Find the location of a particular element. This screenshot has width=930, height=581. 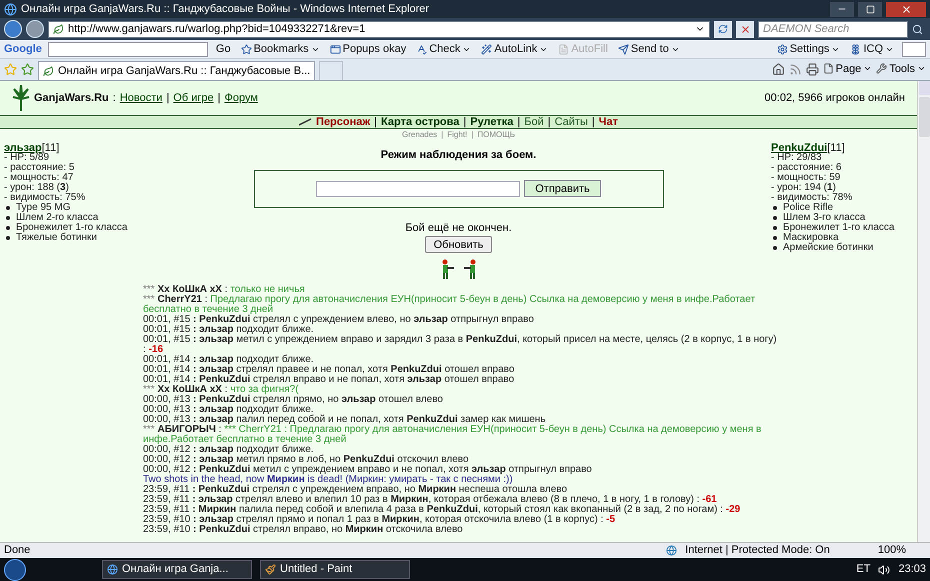

colon: : is located at coordinates (114, 98).